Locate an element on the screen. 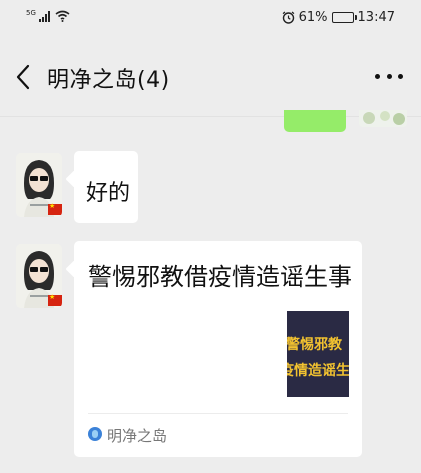 Image resolution: width=421 pixels, height=473 pixels. message-bubble: 好的 is located at coordinates (101, 187).